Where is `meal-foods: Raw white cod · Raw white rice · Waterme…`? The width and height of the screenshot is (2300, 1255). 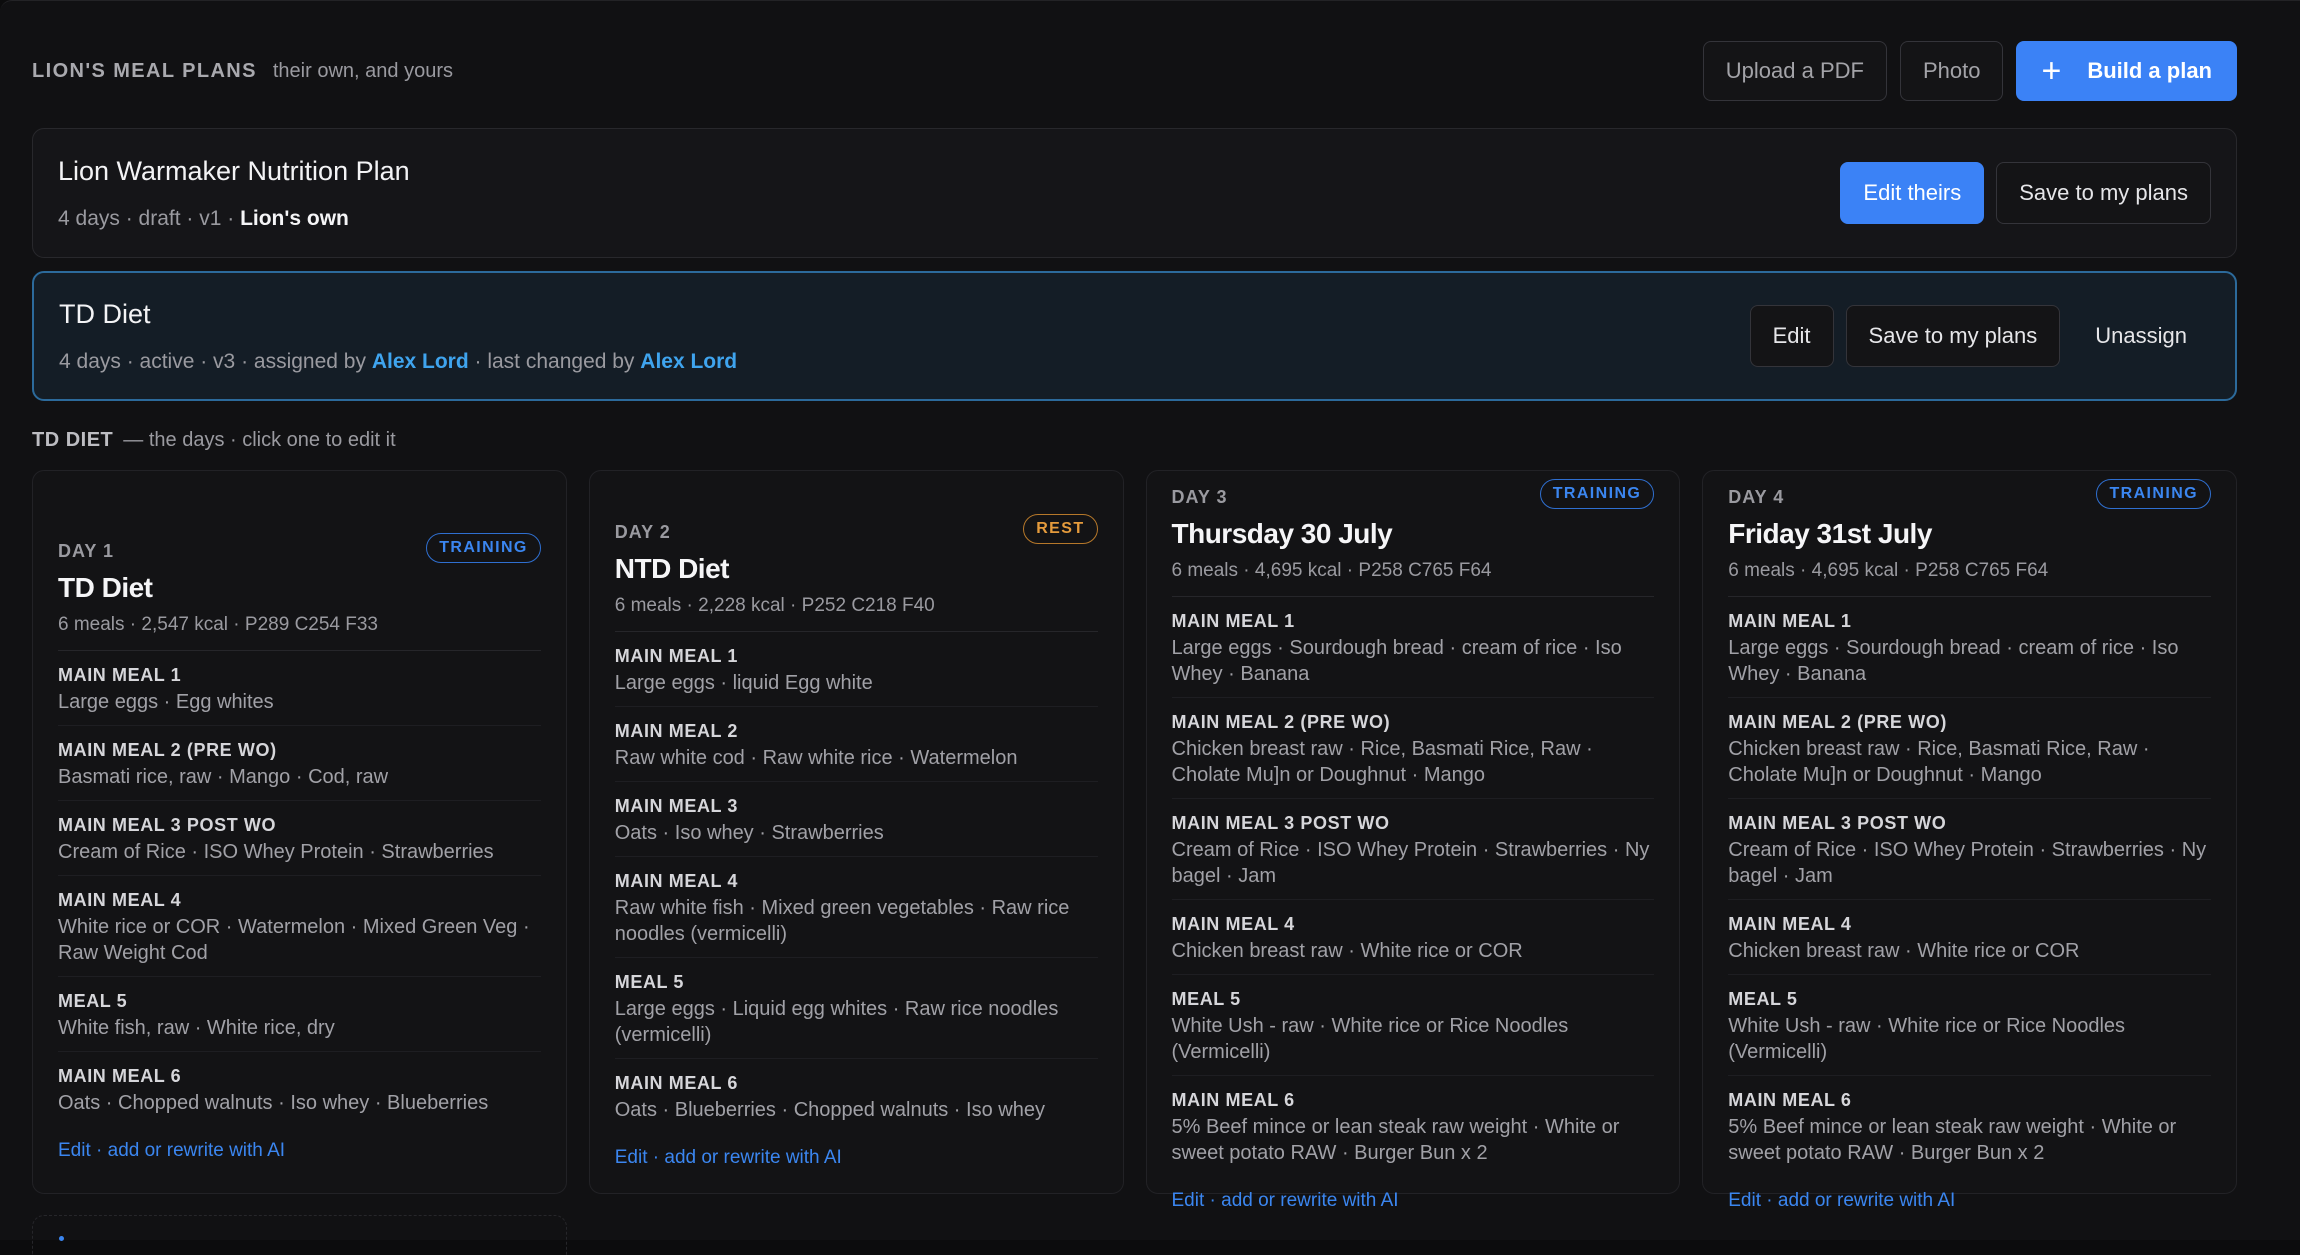 meal-foods: Raw white cod · Raw white rice · Waterme… is located at coordinates (816, 758).